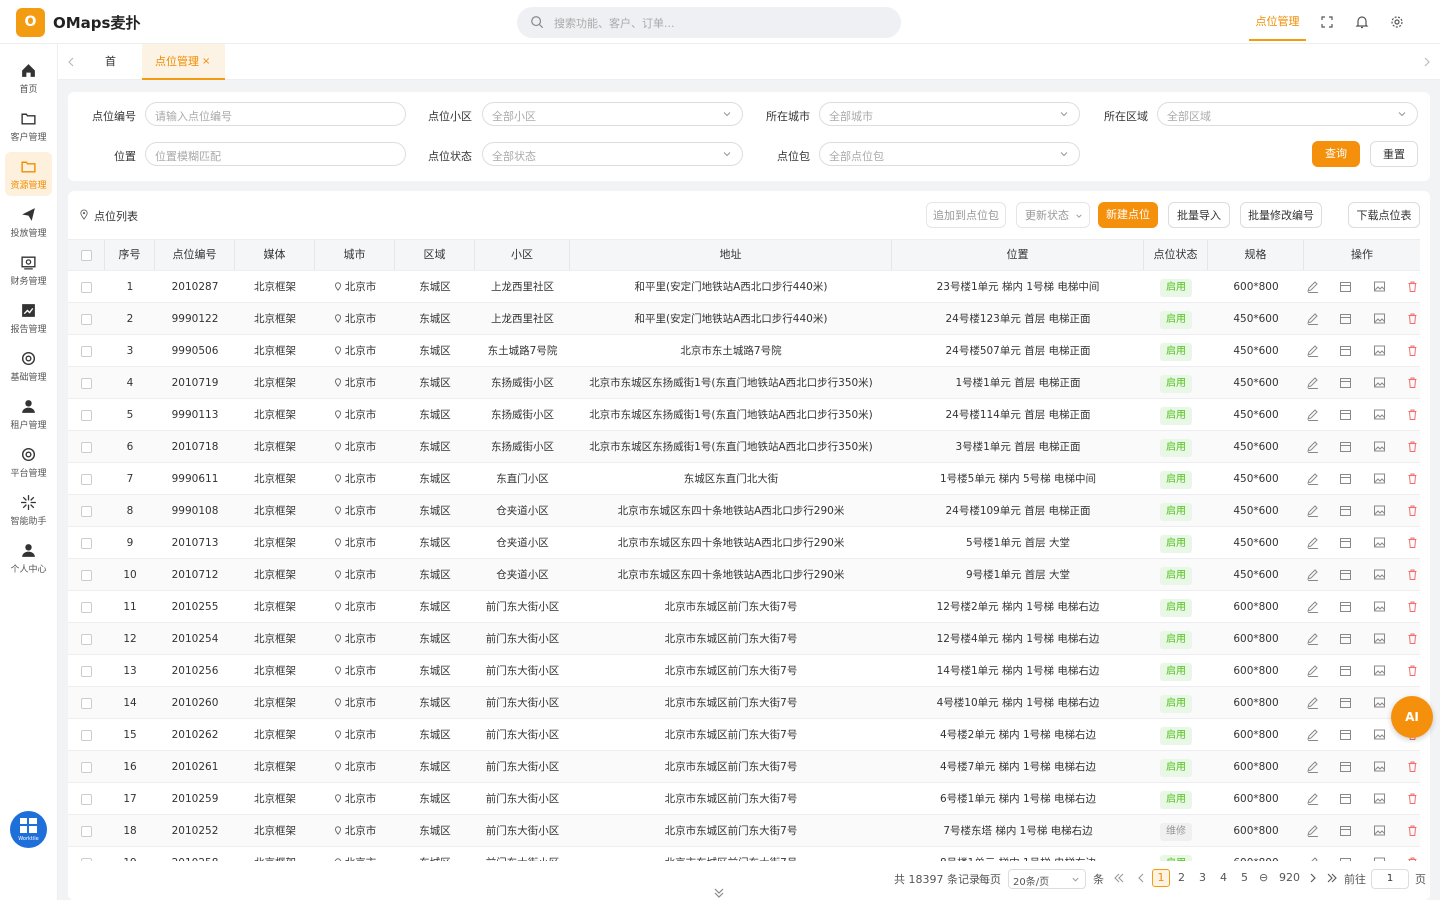 Image resolution: width=1440 pixels, height=900 pixels. What do you see at coordinates (1394, 154) in the screenshot?
I see `reset-button: 重置` at bounding box center [1394, 154].